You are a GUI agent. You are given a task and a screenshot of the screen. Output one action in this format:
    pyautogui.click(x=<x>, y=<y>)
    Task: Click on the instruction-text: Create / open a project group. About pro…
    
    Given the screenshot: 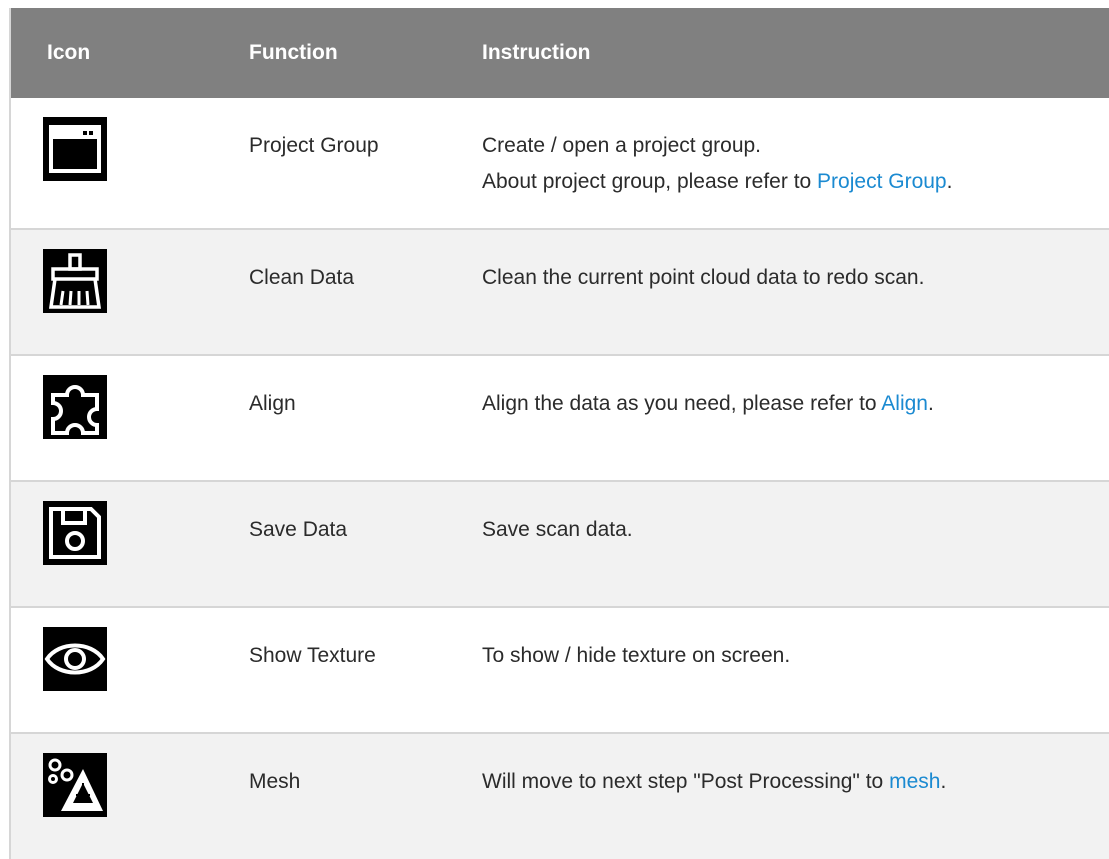 What is the action you would take?
    pyautogui.click(x=717, y=163)
    